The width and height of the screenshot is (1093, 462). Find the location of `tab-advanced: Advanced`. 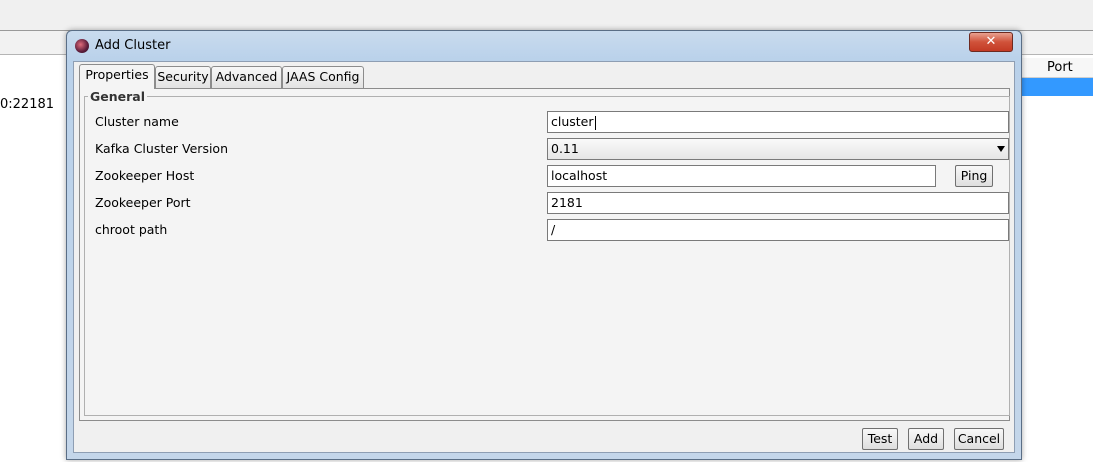

tab-advanced: Advanced is located at coordinates (246, 77).